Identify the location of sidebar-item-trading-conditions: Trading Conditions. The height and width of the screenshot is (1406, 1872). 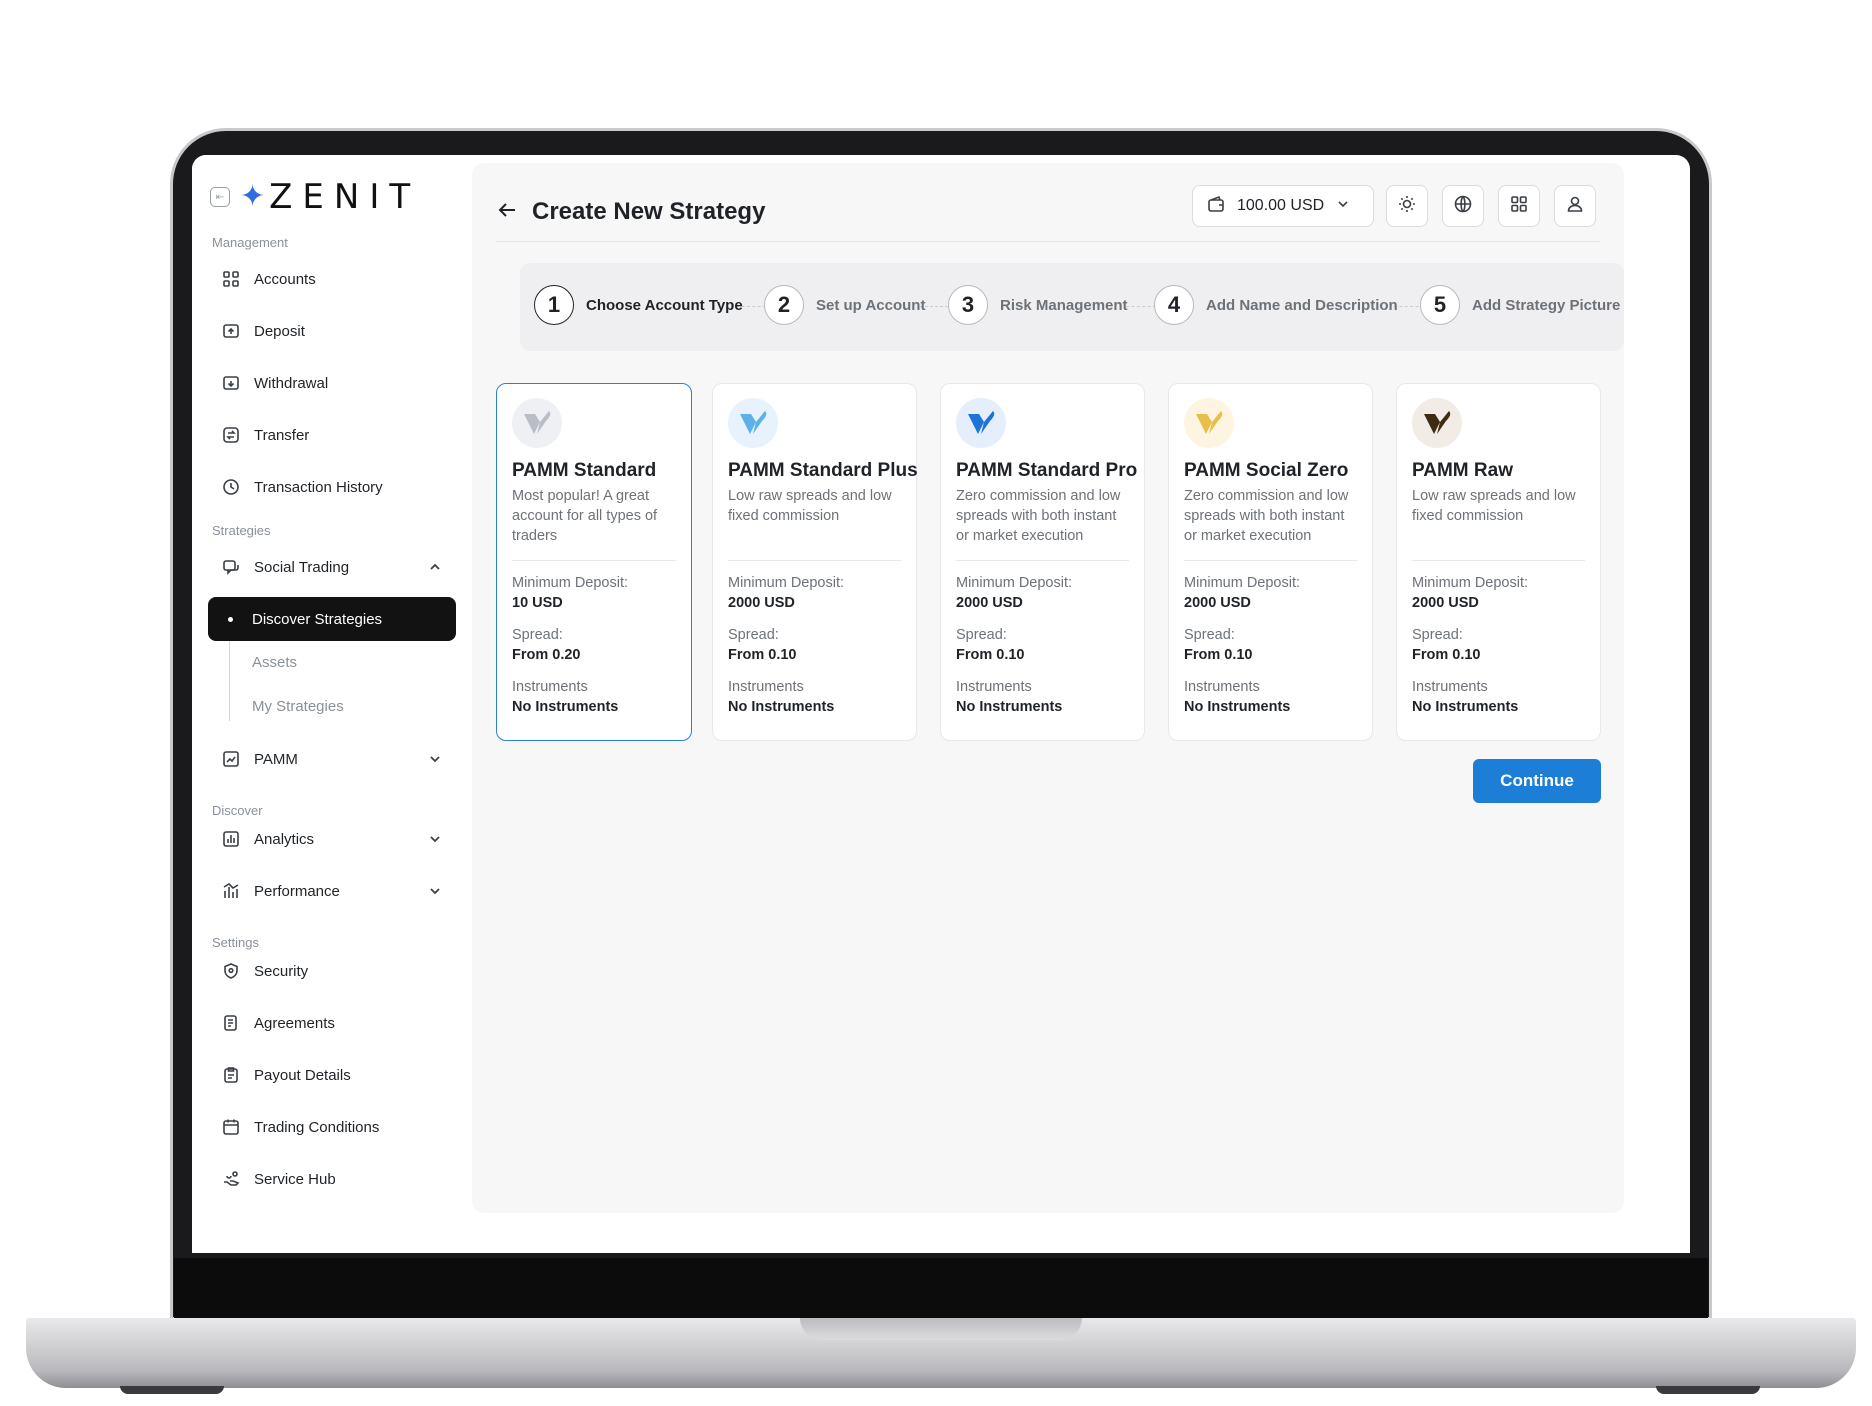
(332, 1127).